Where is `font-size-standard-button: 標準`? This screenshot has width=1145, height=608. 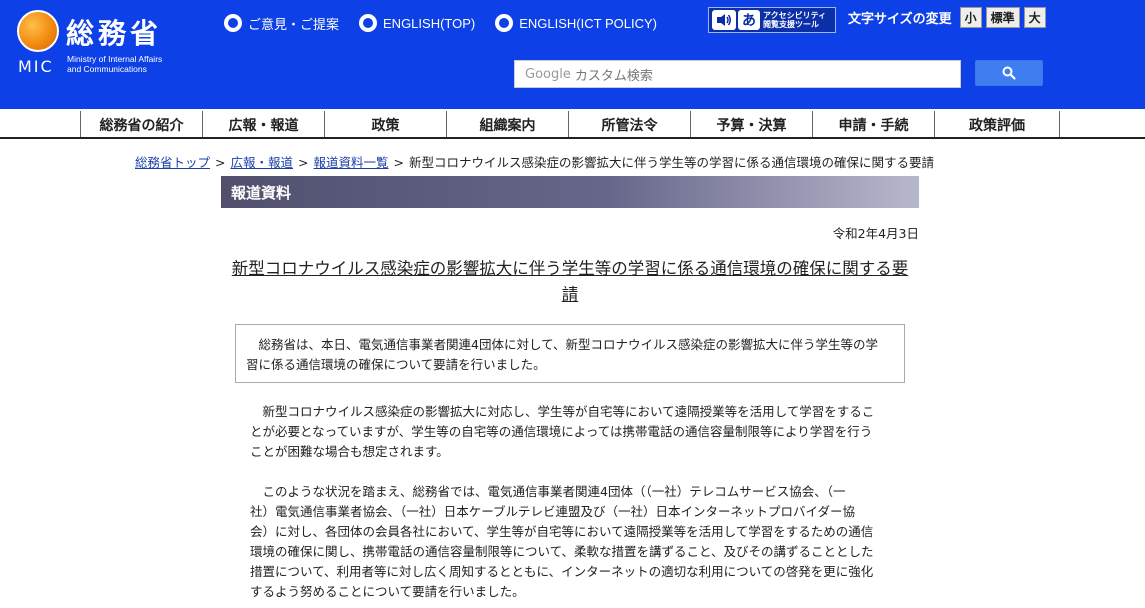 font-size-standard-button: 標準 is located at coordinates (1002, 17).